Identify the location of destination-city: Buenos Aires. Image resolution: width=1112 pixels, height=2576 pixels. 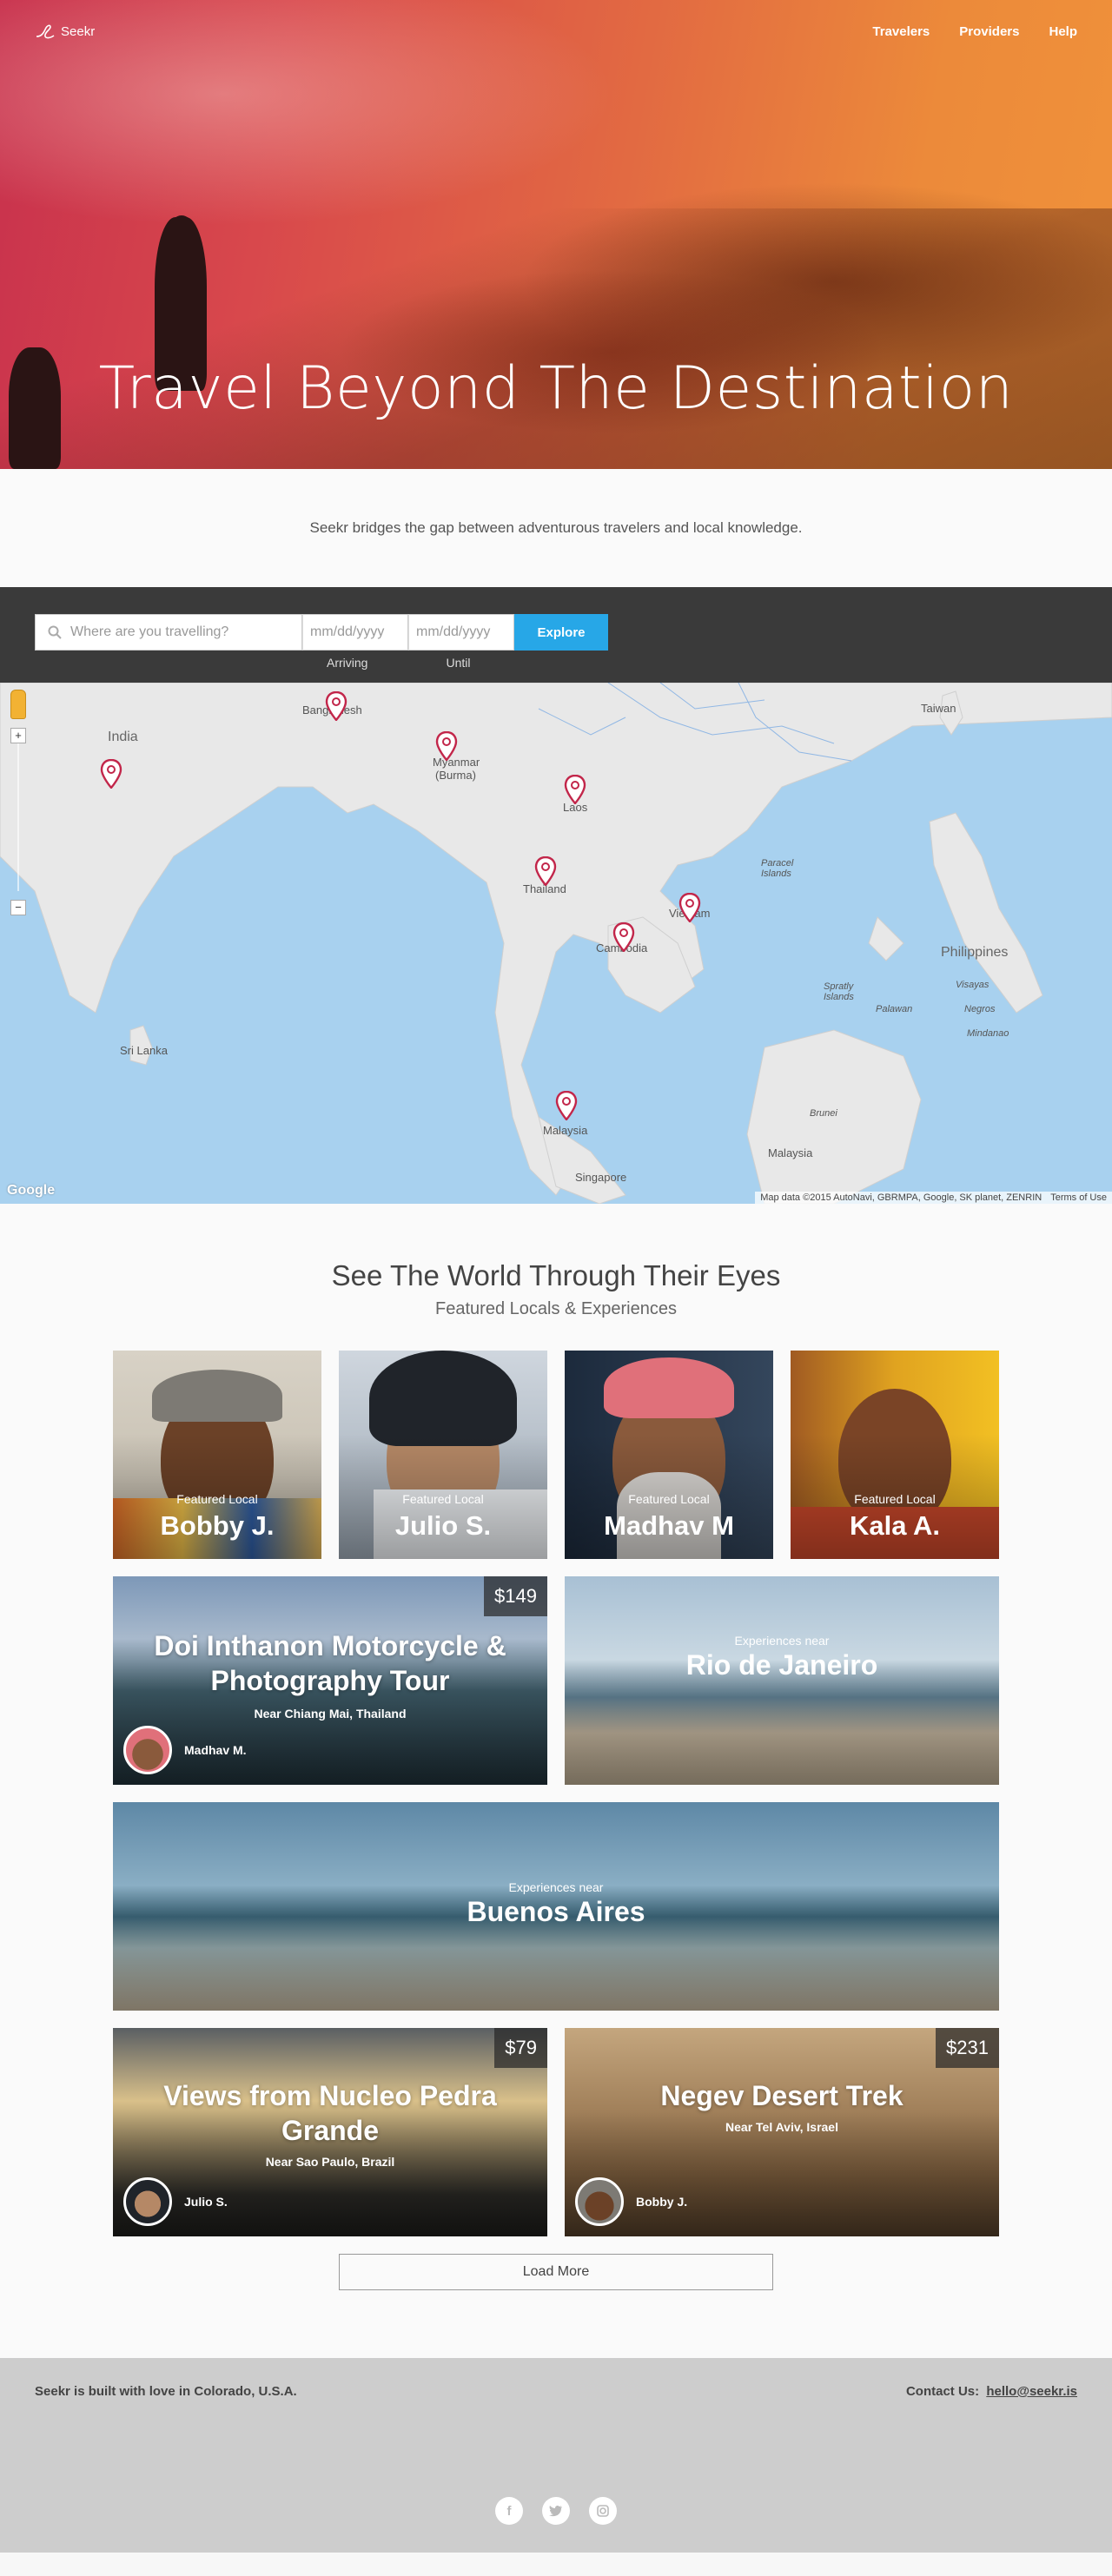
(556, 1912).